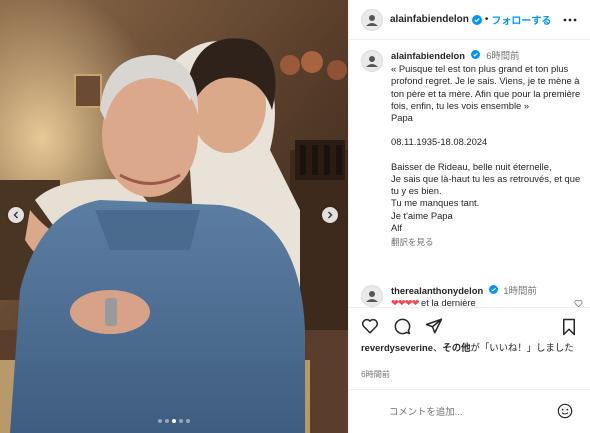 This screenshot has height=433, width=590. I want to click on smiley-icon, so click(565, 411).